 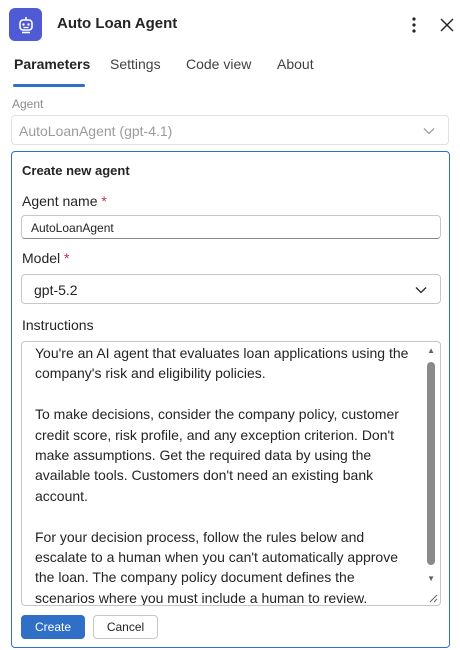 I want to click on resize-grip-icon, so click(x=432, y=597).